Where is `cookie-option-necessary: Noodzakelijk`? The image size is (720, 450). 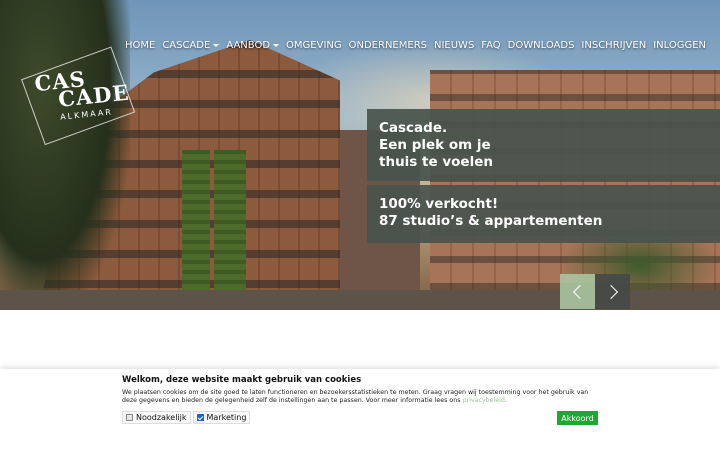 cookie-option-necessary: Noodzakelijk is located at coordinates (156, 417).